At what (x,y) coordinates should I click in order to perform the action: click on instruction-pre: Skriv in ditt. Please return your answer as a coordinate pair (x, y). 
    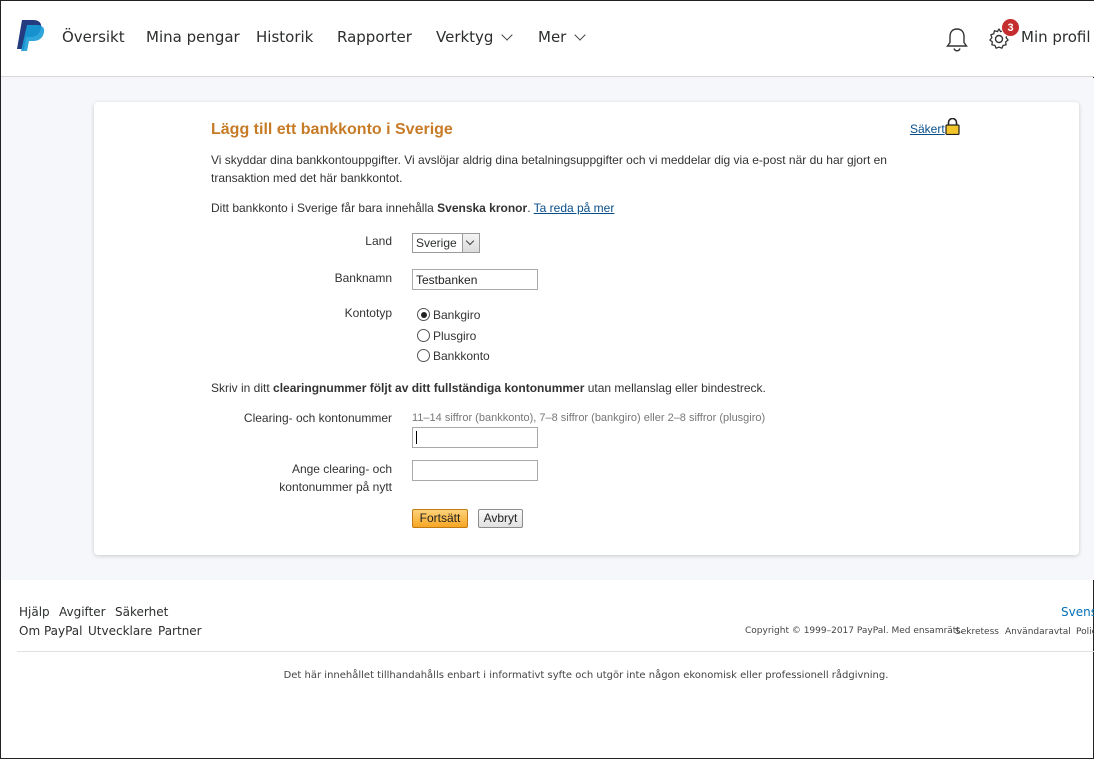
    Looking at the image, I should click on (242, 388).